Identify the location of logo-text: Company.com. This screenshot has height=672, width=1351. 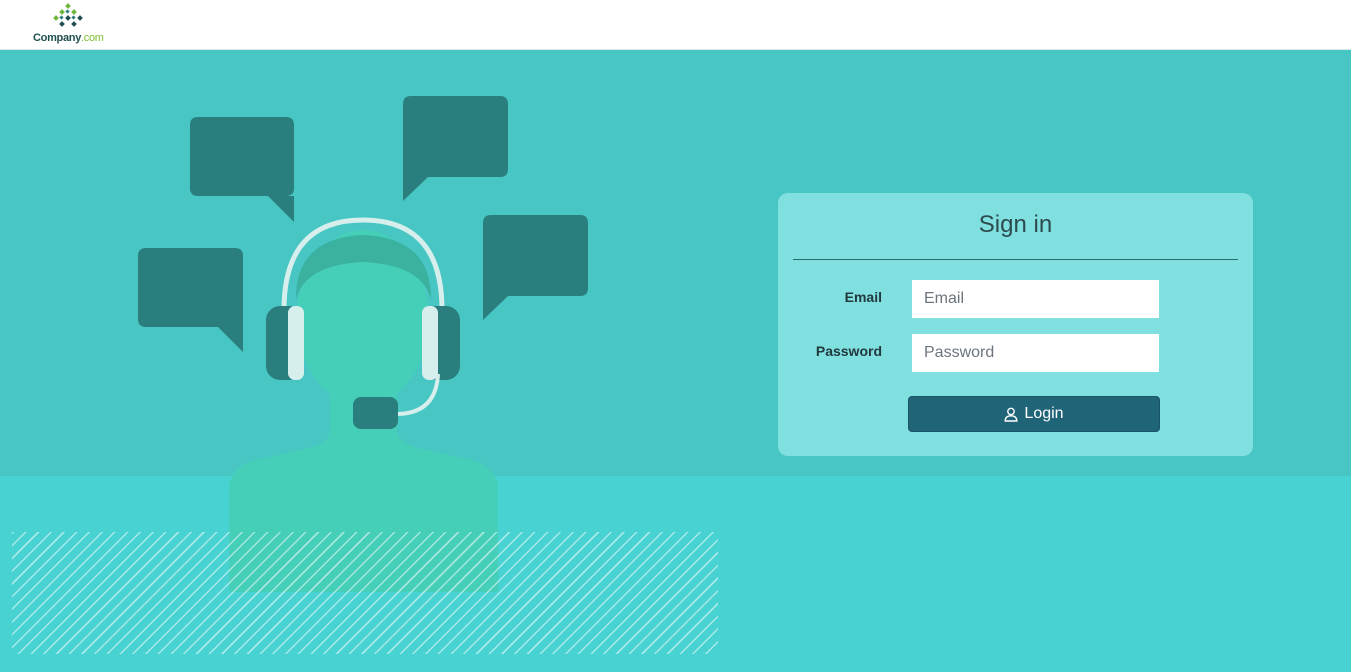
(68, 38).